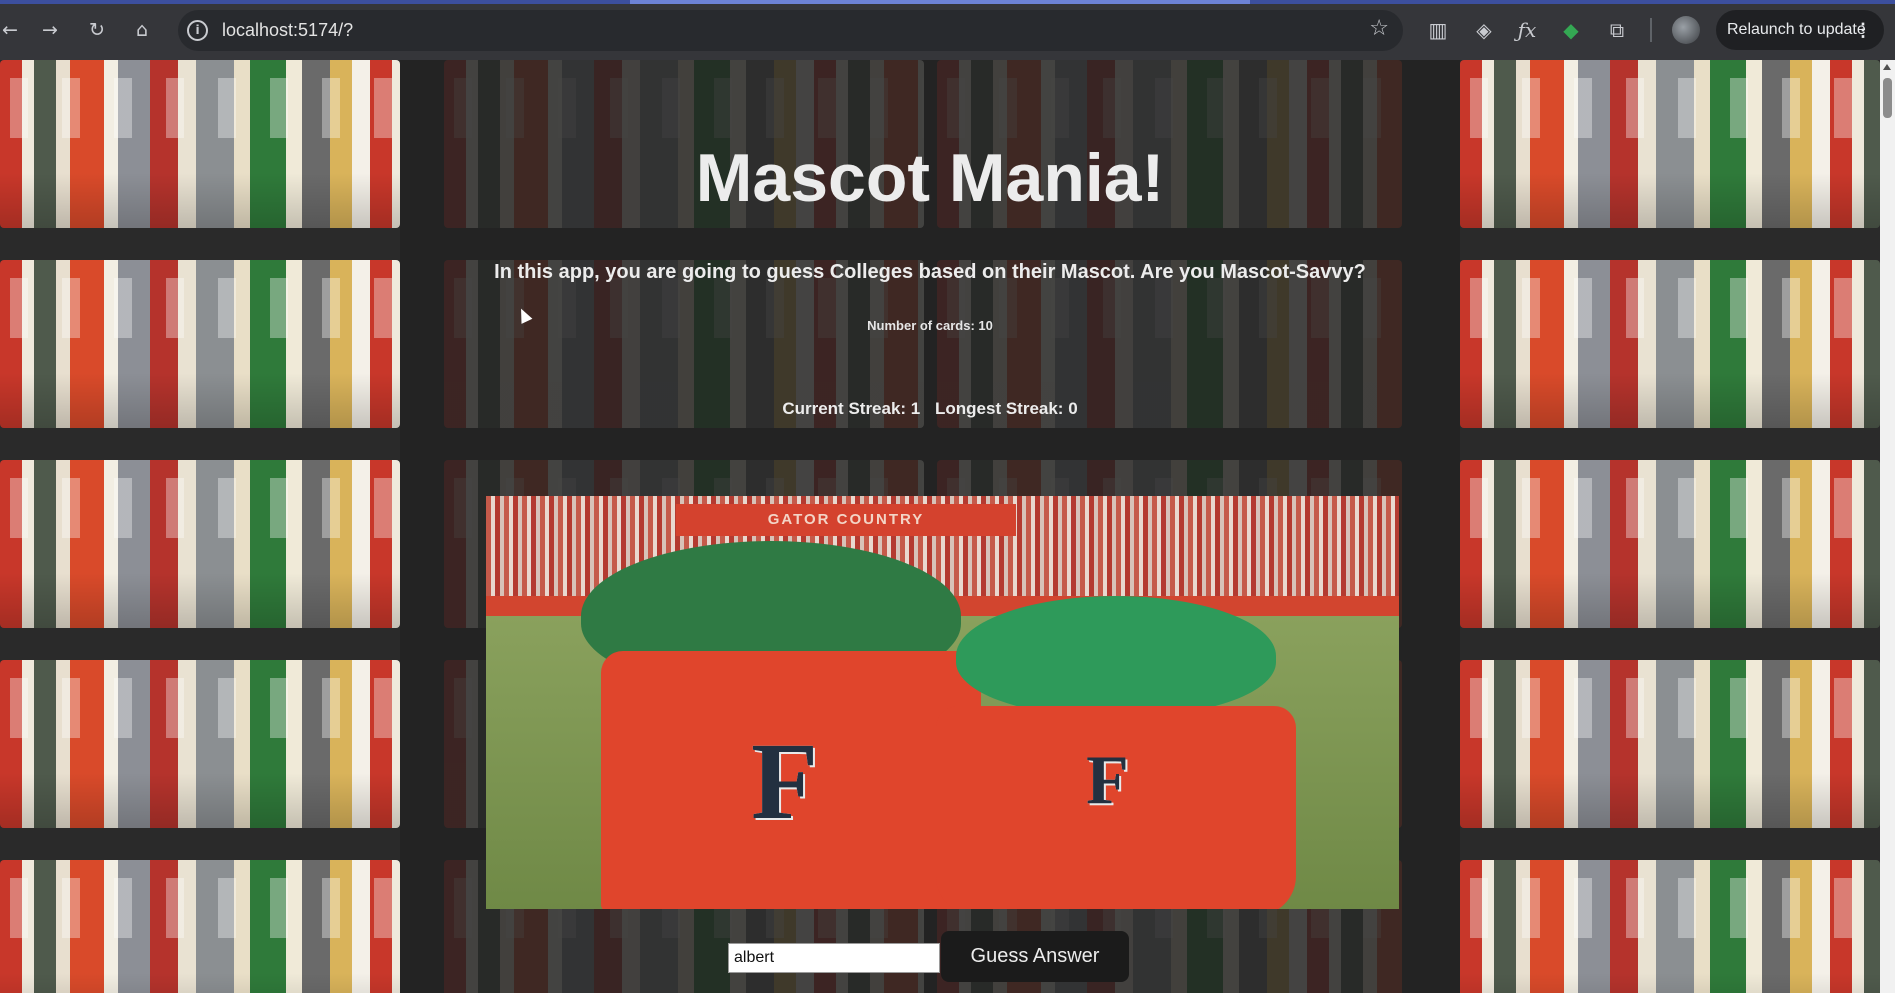  Describe the element at coordinates (846, 520) in the screenshot. I see `stadium-banner: GATOR COUNTRY` at that location.